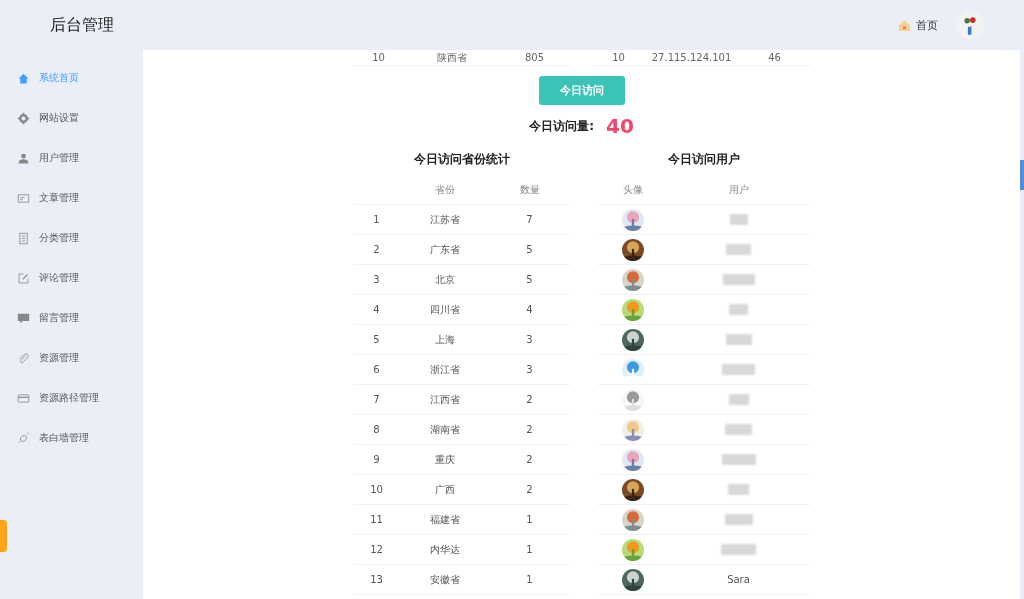 This screenshot has height=599, width=1024. What do you see at coordinates (444, 219) in the screenshot?
I see `table-cell-text: 江苏省` at bounding box center [444, 219].